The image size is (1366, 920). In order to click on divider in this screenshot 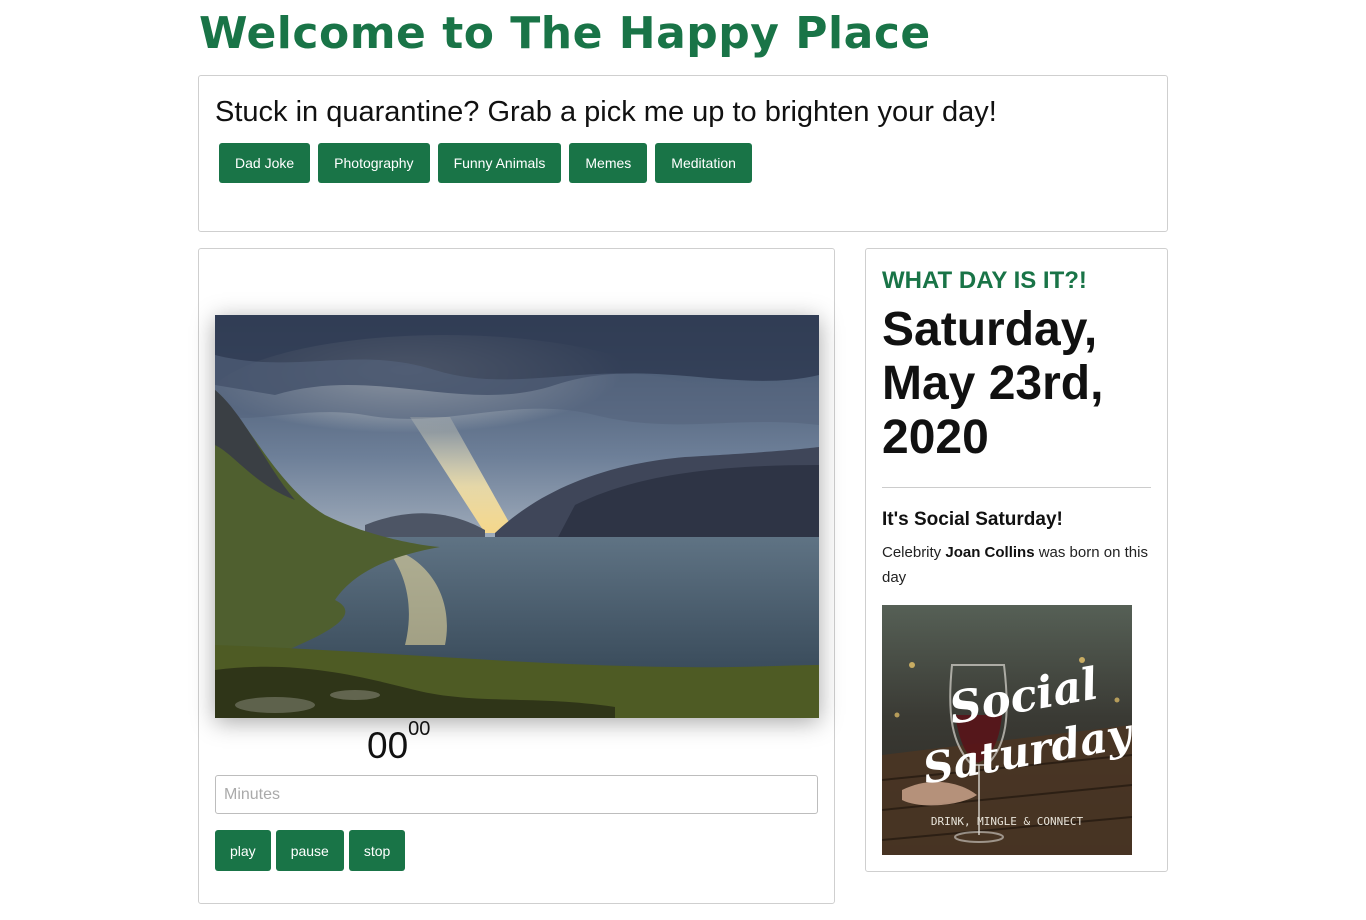, I will do `click(1016, 487)`.